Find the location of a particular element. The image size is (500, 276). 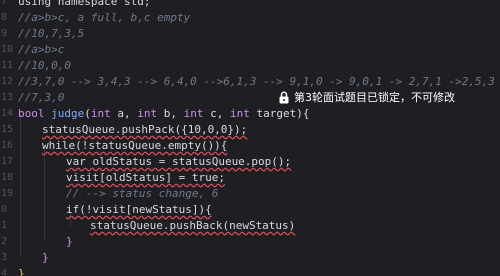

line-number: 19 is located at coordinates (7, 193).